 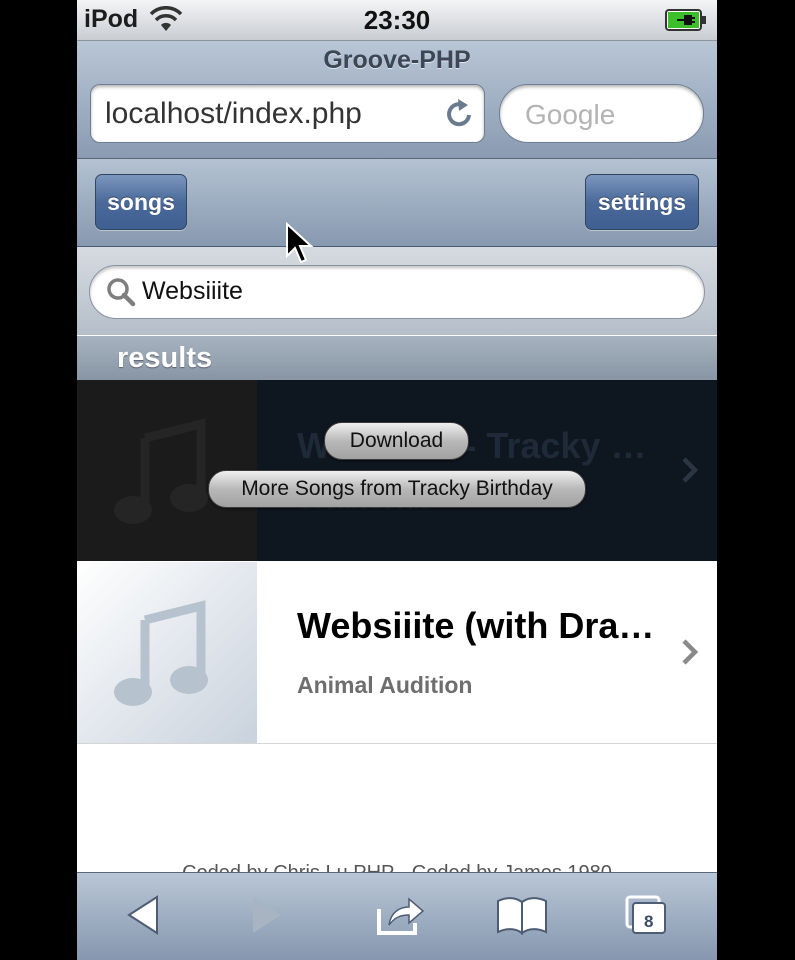 What do you see at coordinates (268, 917) in the screenshot?
I see `forward-icon` at bounding box center [268, 917].